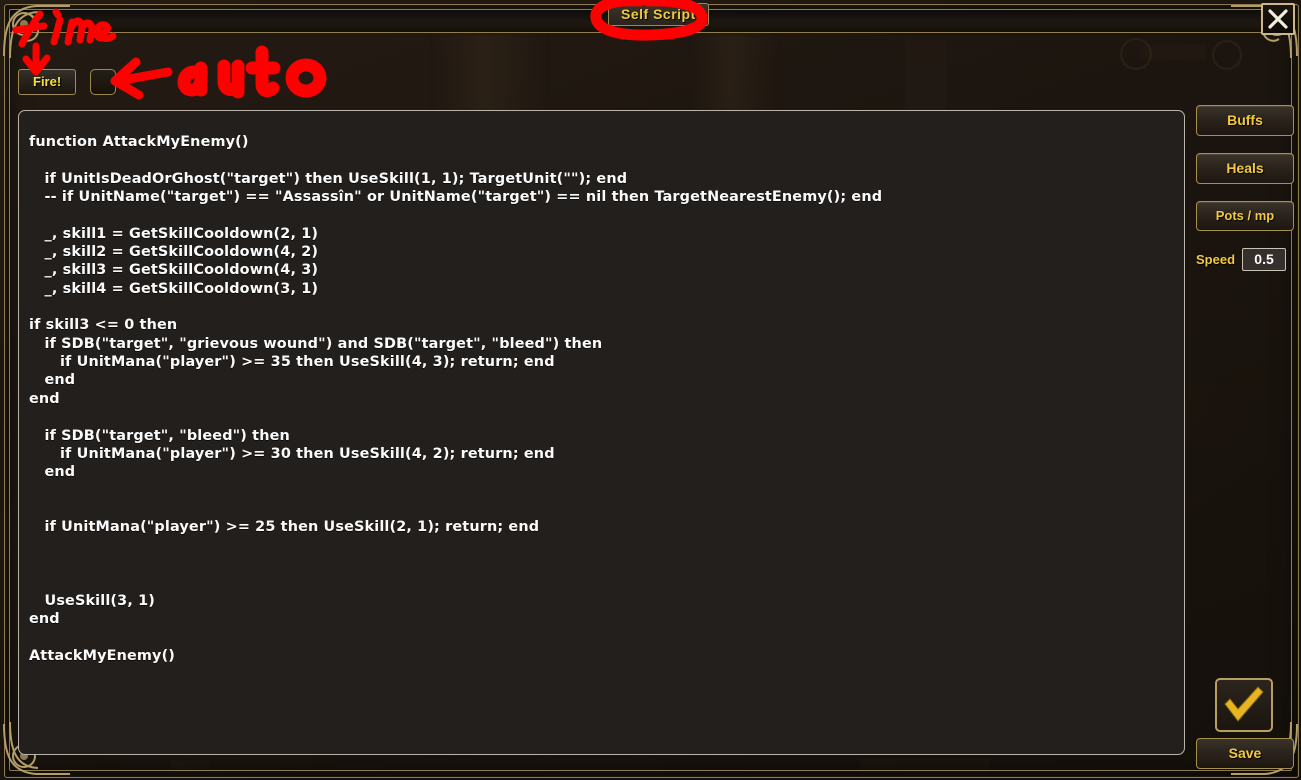  What do you see at coordinates (1245, 753) in the screenshot?
I see `save-button: Save` at bounding box center [1245, 753].